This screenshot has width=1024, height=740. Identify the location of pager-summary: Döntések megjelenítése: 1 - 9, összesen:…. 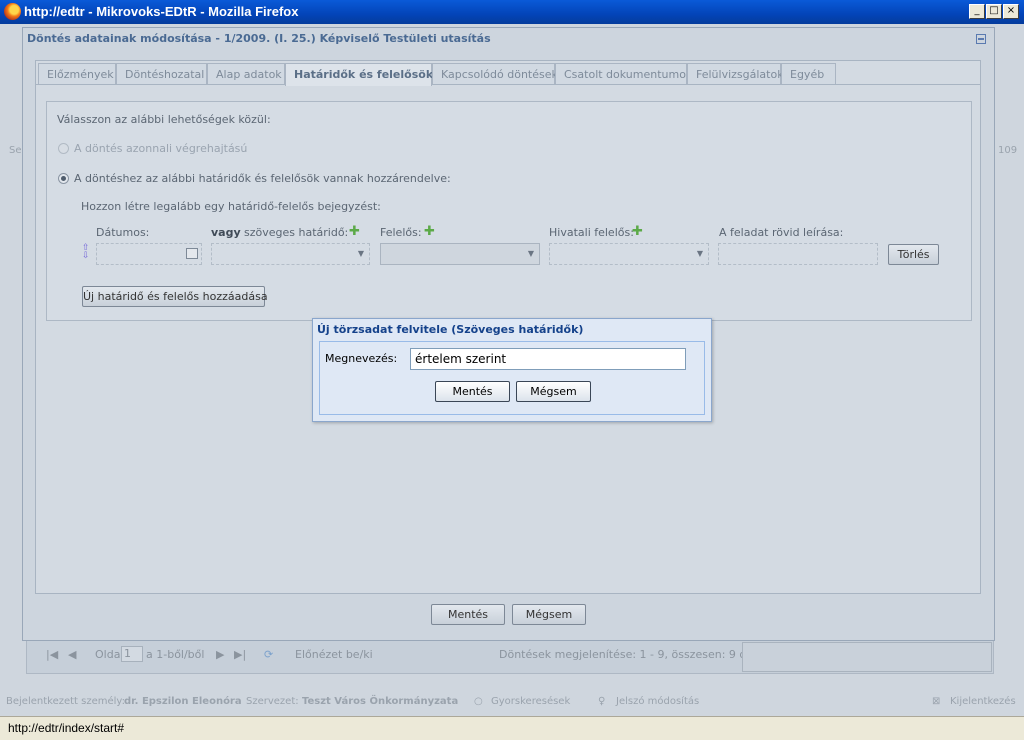
(626, 654).